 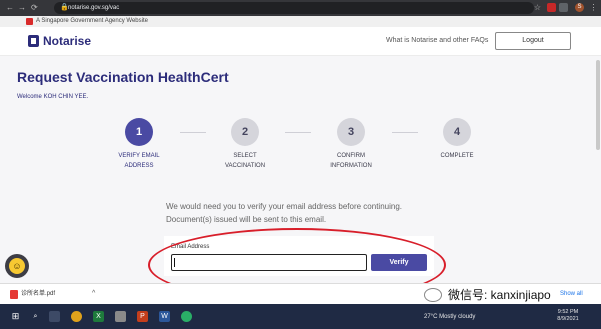 What do you see at coordinates (433, 295) in the screenshot?
I see `wechat-logo-icon` at bounding box center [433, 295].